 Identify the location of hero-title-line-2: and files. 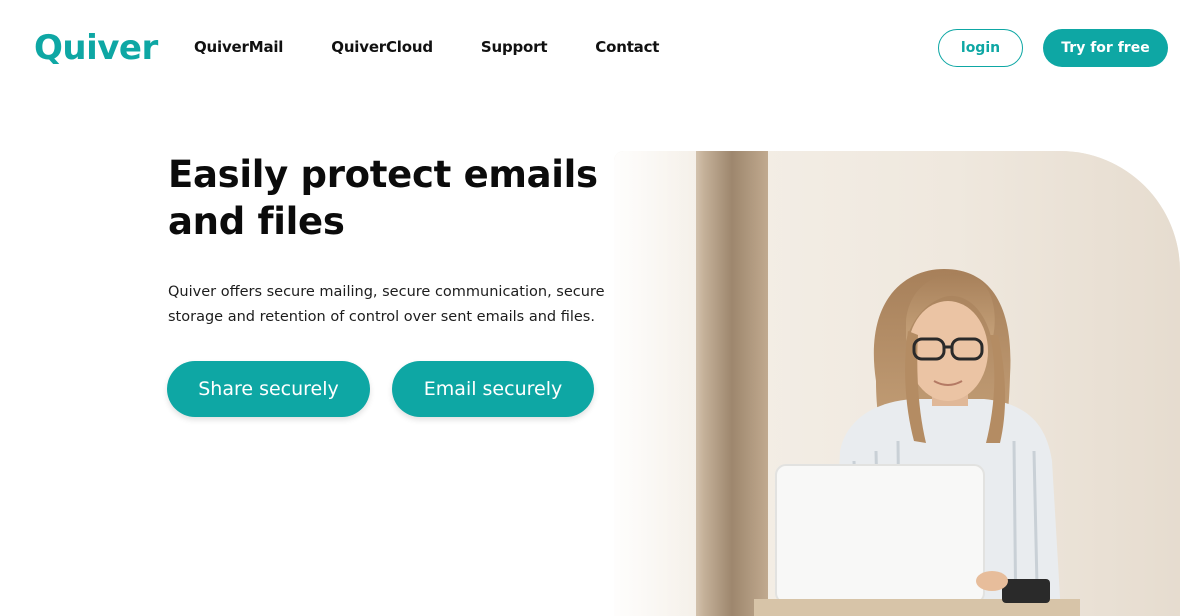
(256, 221).